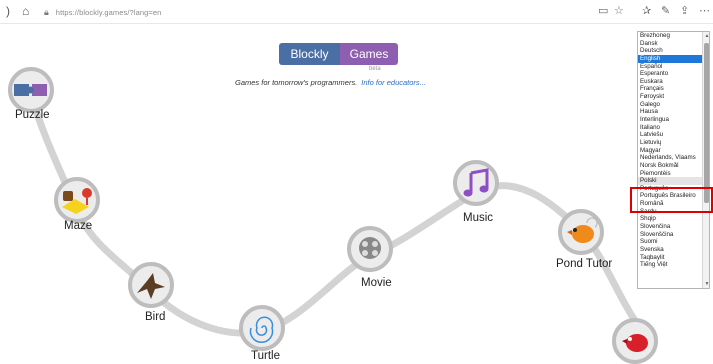 The image size is (713, 364). Describe the element at coordinates (309, 54) in the screenshot. I see `logo-blockly: Blockly` at that location.